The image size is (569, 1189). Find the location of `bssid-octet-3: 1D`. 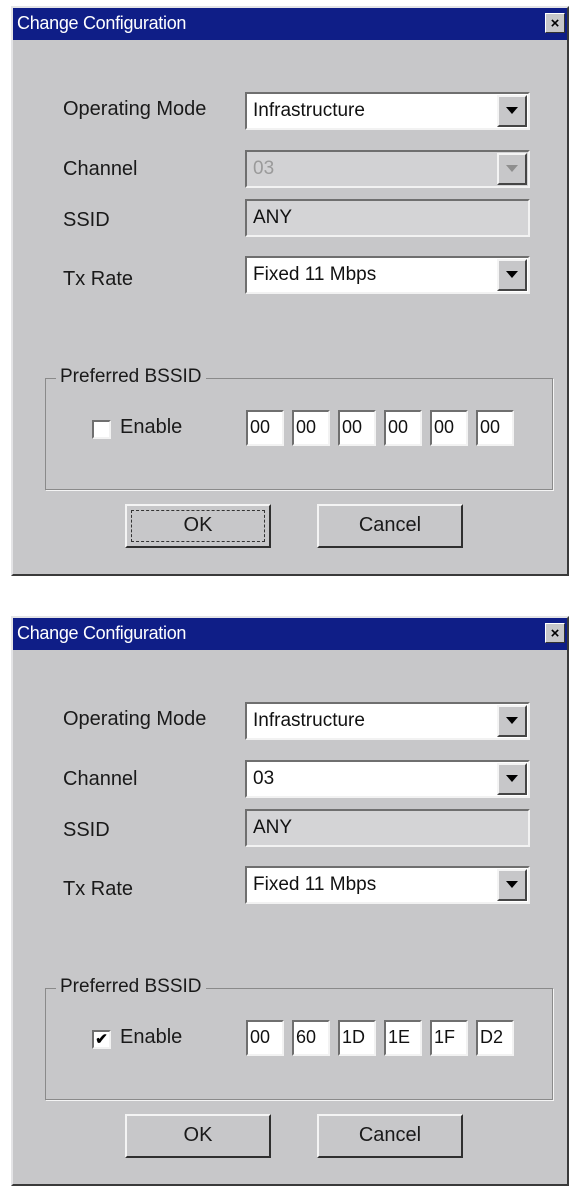

bssid-octet-3: 1D is located at coordinates (357, 1038).